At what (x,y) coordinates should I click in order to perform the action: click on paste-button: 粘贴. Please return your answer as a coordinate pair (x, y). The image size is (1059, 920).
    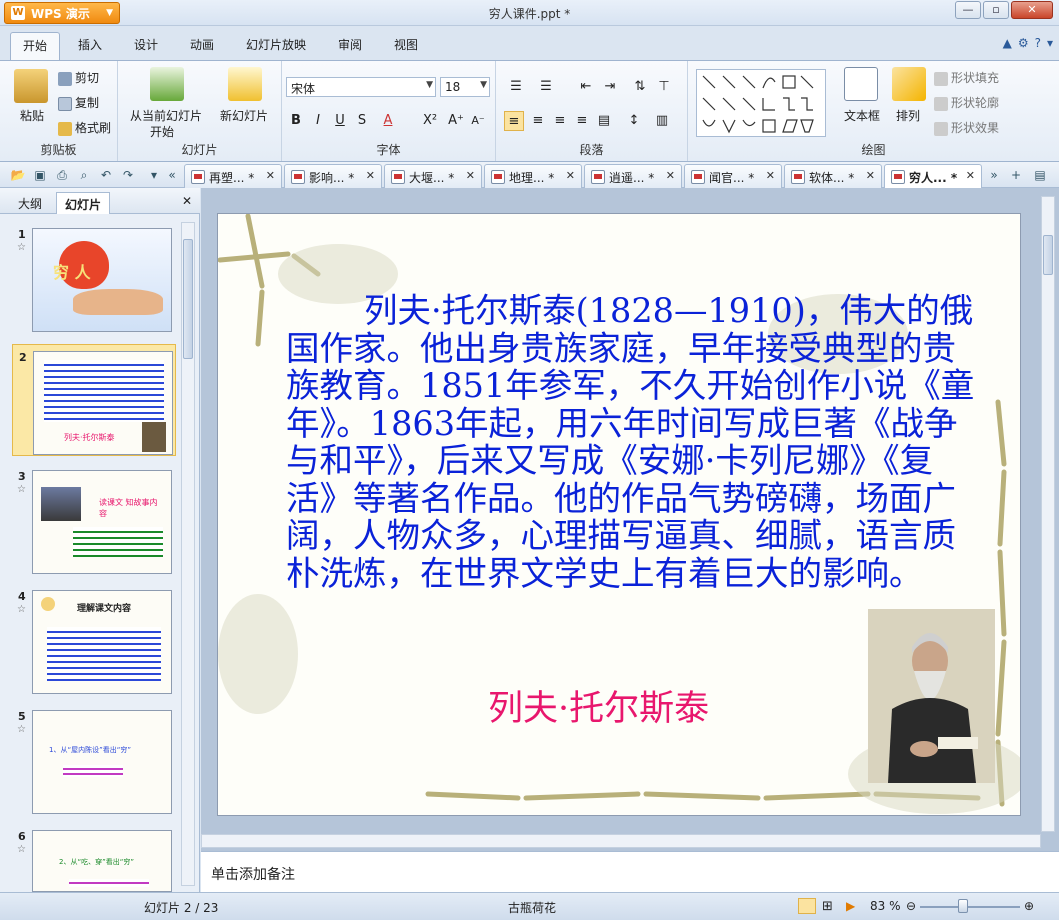
    Looking at the image, I should click on (32, 115).